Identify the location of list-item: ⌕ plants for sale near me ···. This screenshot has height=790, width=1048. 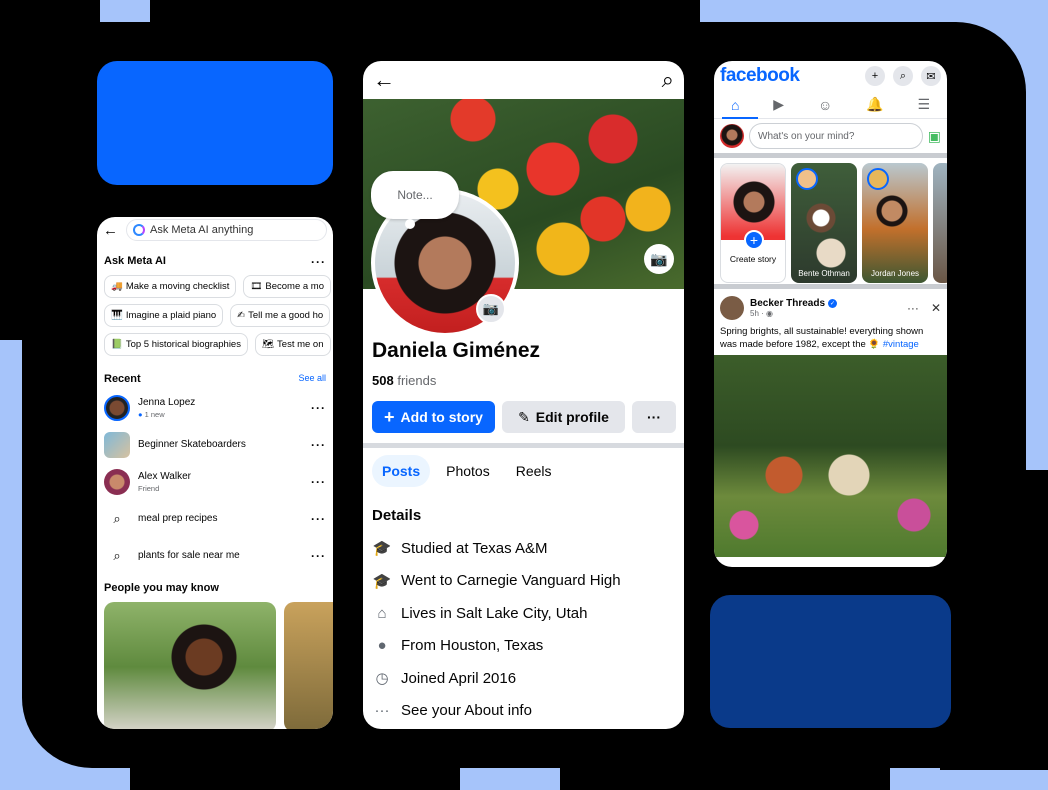
(215, 555).